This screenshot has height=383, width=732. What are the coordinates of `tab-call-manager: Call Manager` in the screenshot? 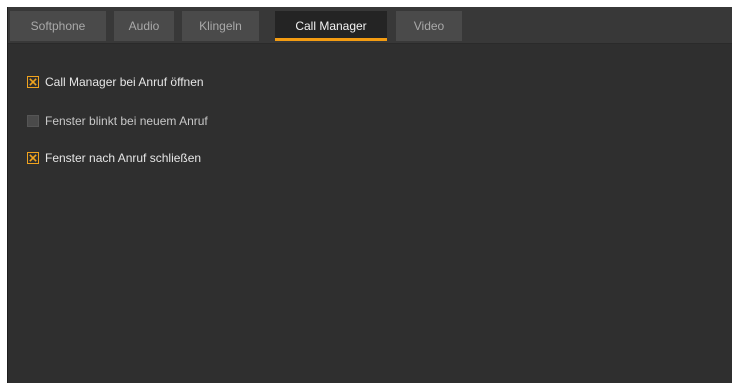 It's located at (331, 26).